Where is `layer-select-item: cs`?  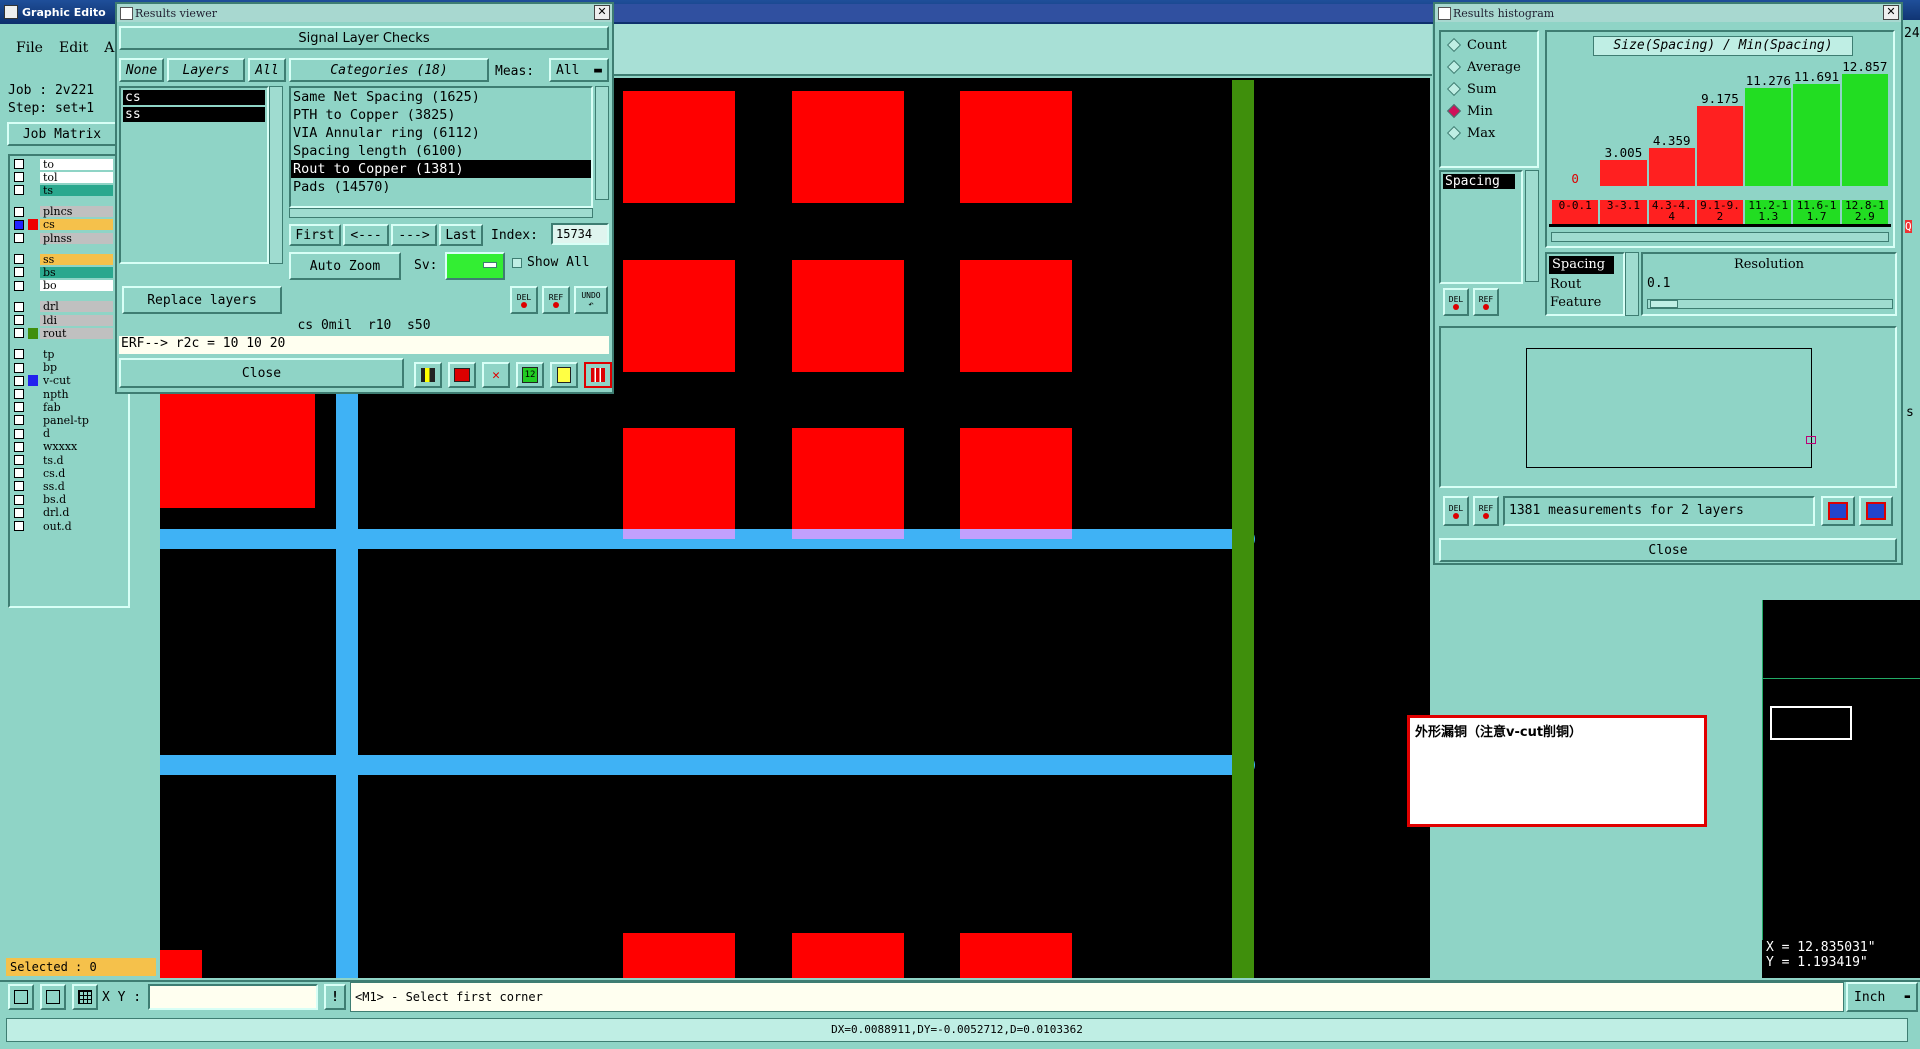
layer-select-item: cs is located at coordinates (194, 97).